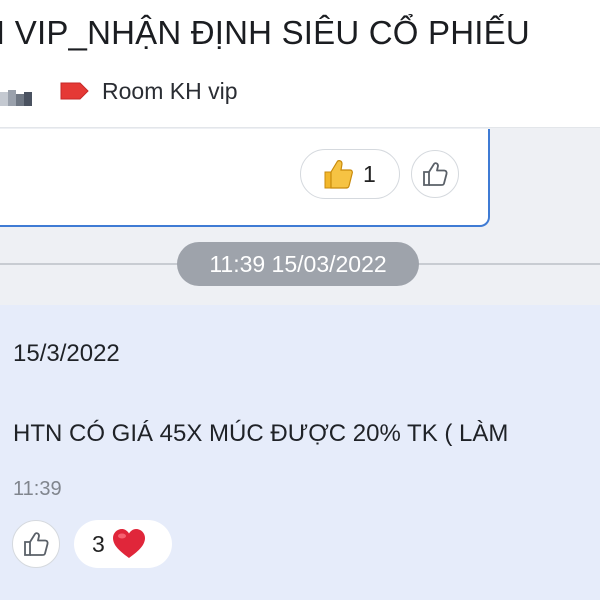 This screenshot has height=600, width=600. I want to click on heart-reaction-pill: 3, so click(123, 544).